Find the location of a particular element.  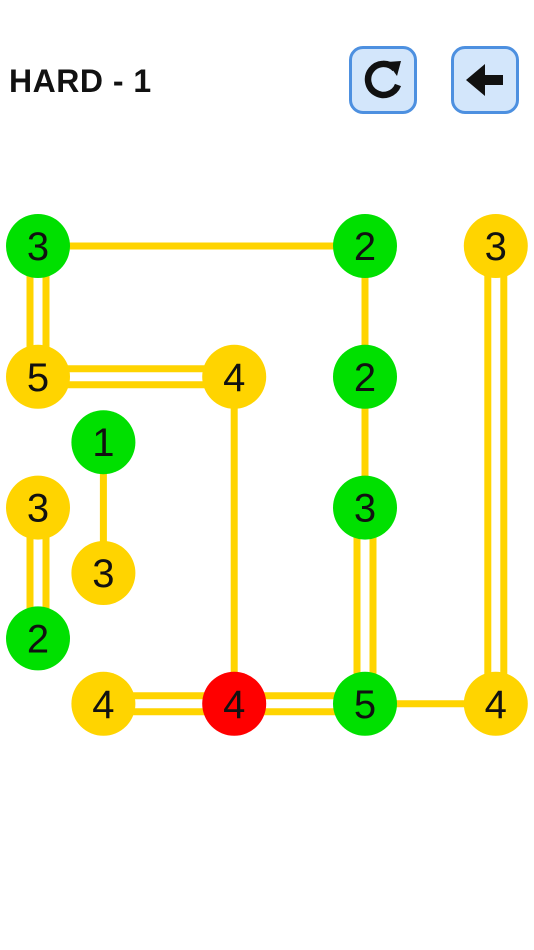

island-o: 4 is located at coordinates (495, 703).